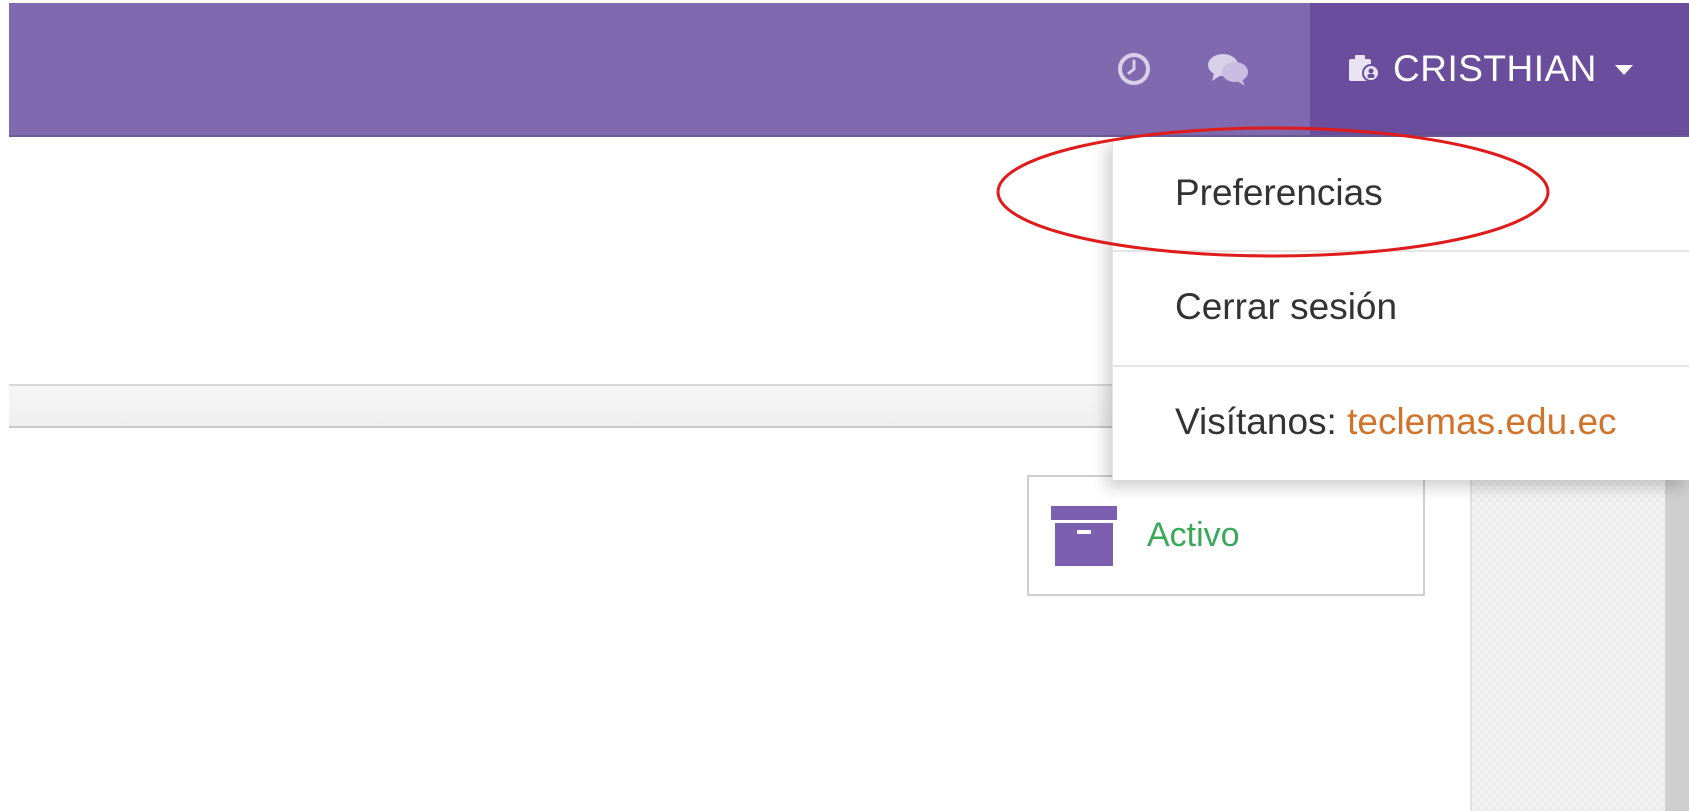 The width and height of the screenshot is (1689, 811). What do you see at coordinates (1279, 192) in the screenshot?
I see `preferences-label: Preferencias` at bounding box center [1279, 192].